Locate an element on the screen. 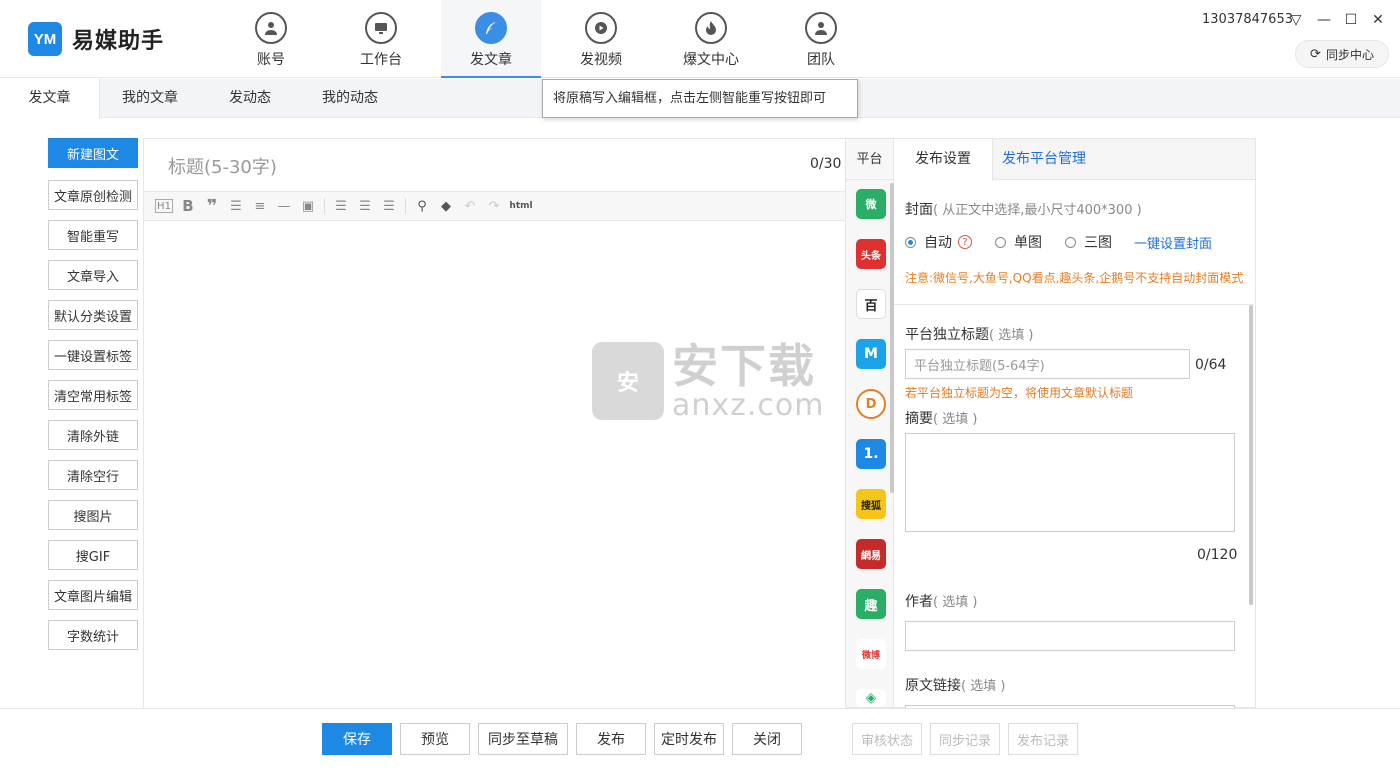 This screenshot has width=1400, height=768. nav-label: 发视频 is located at coordinates (601, 60).